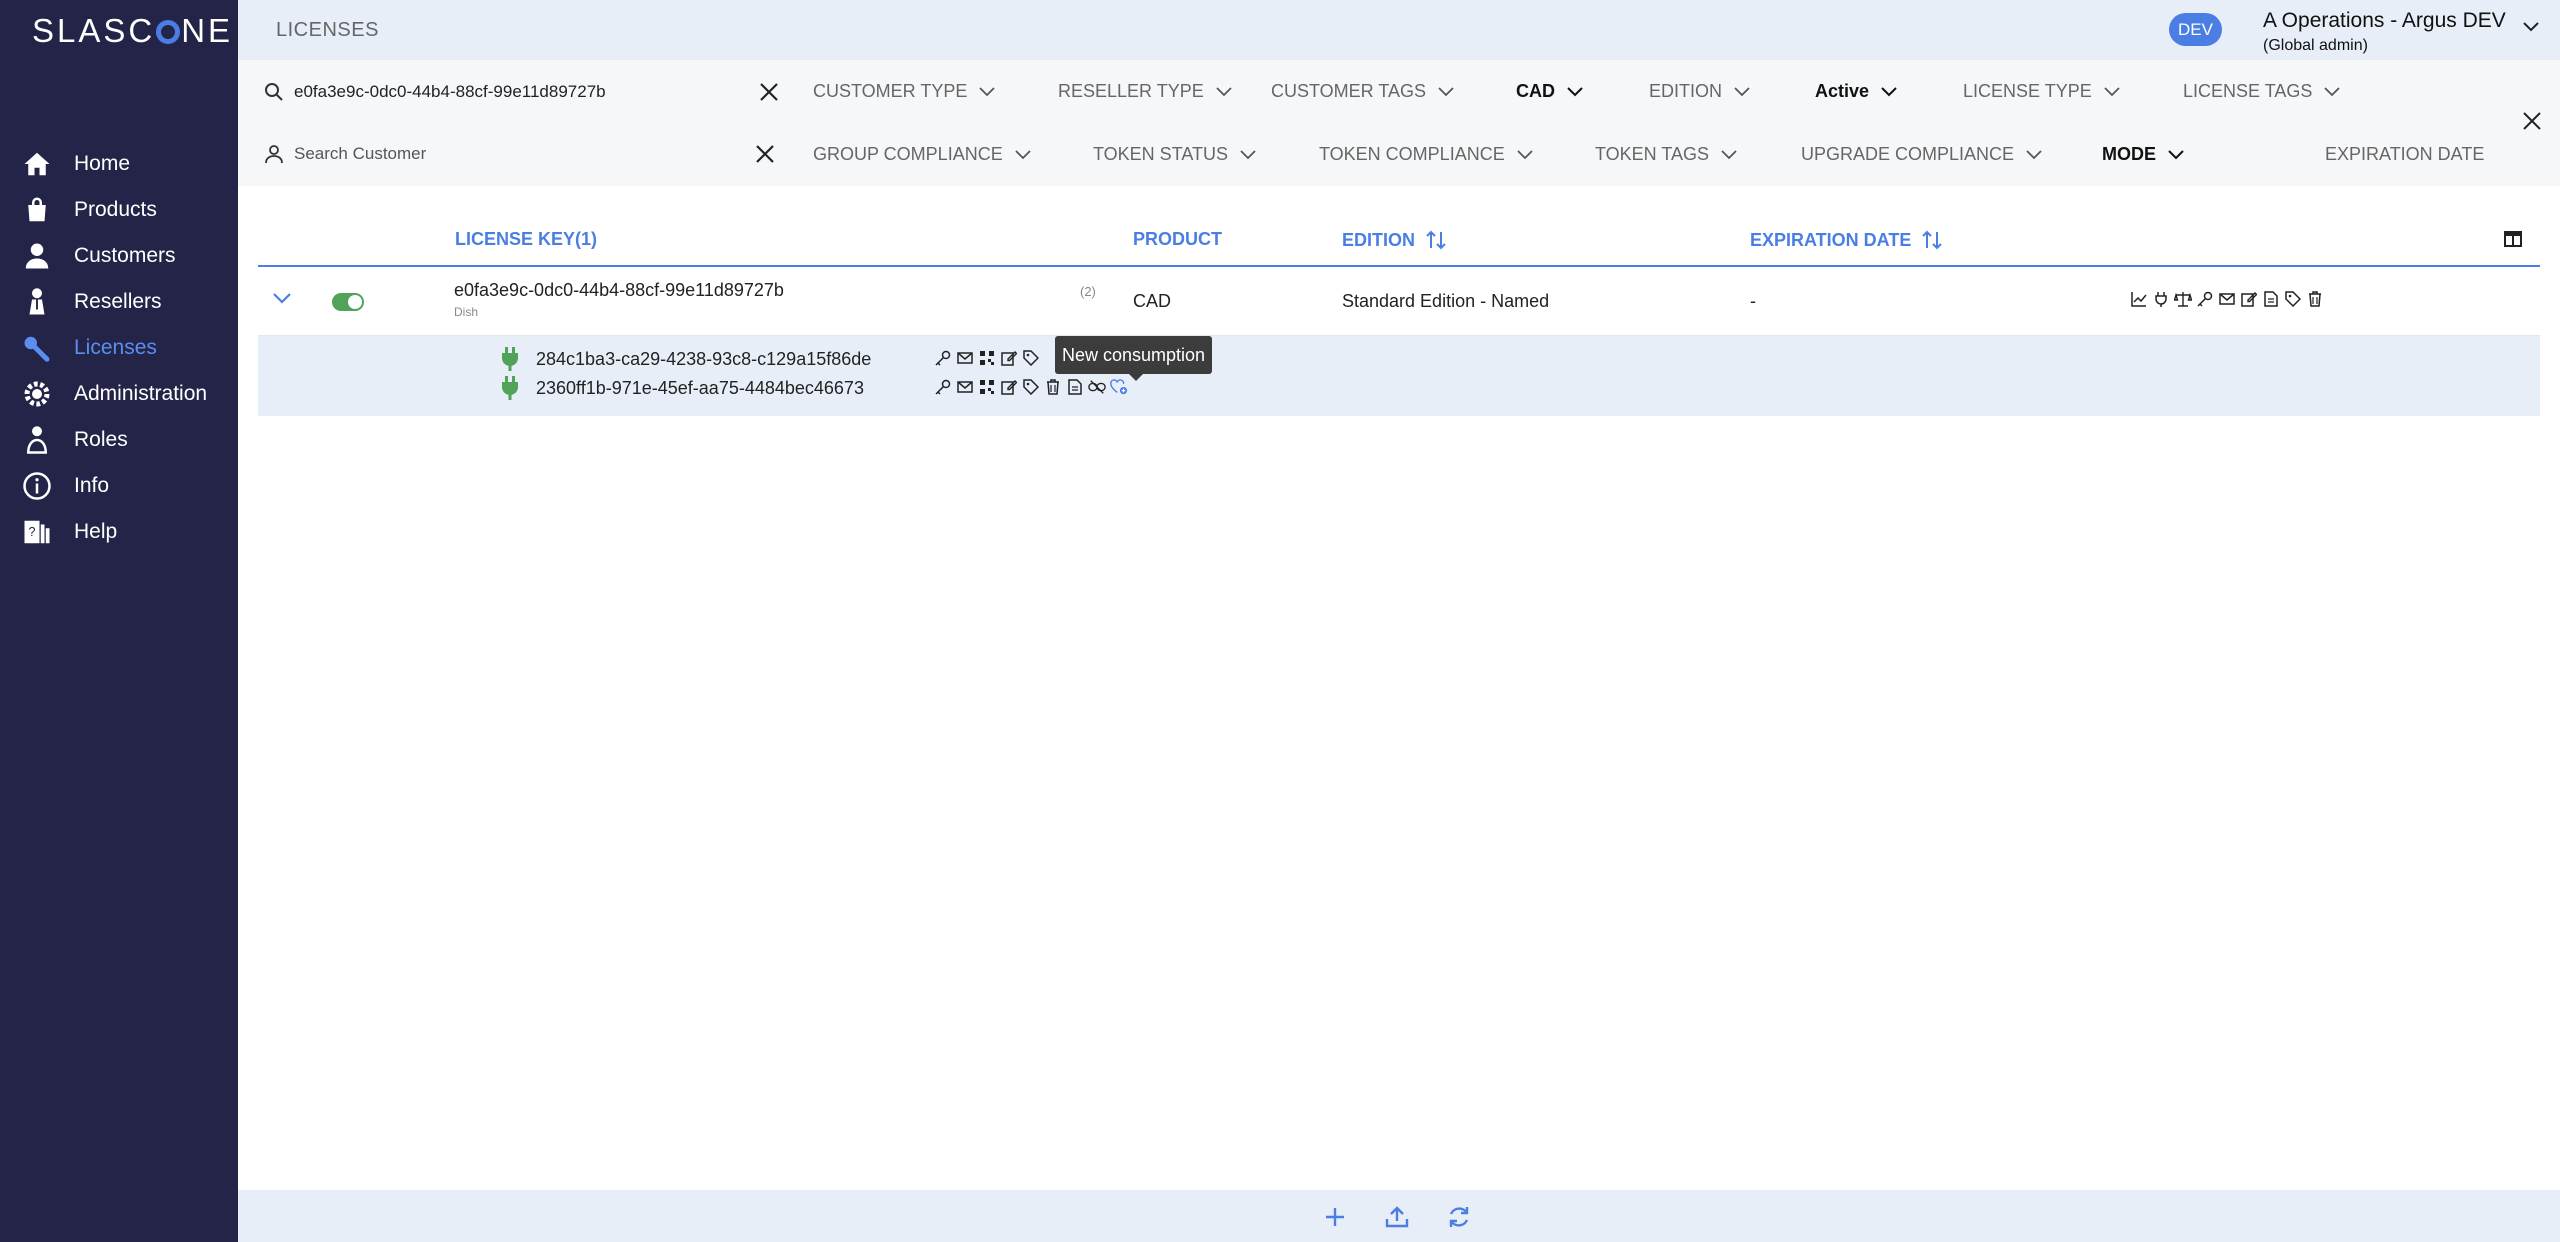  What do you see at coordinates (141, 393) in the screenshot?
I see `sidebar-item-label: Administration` at bounding box center [141, 393].